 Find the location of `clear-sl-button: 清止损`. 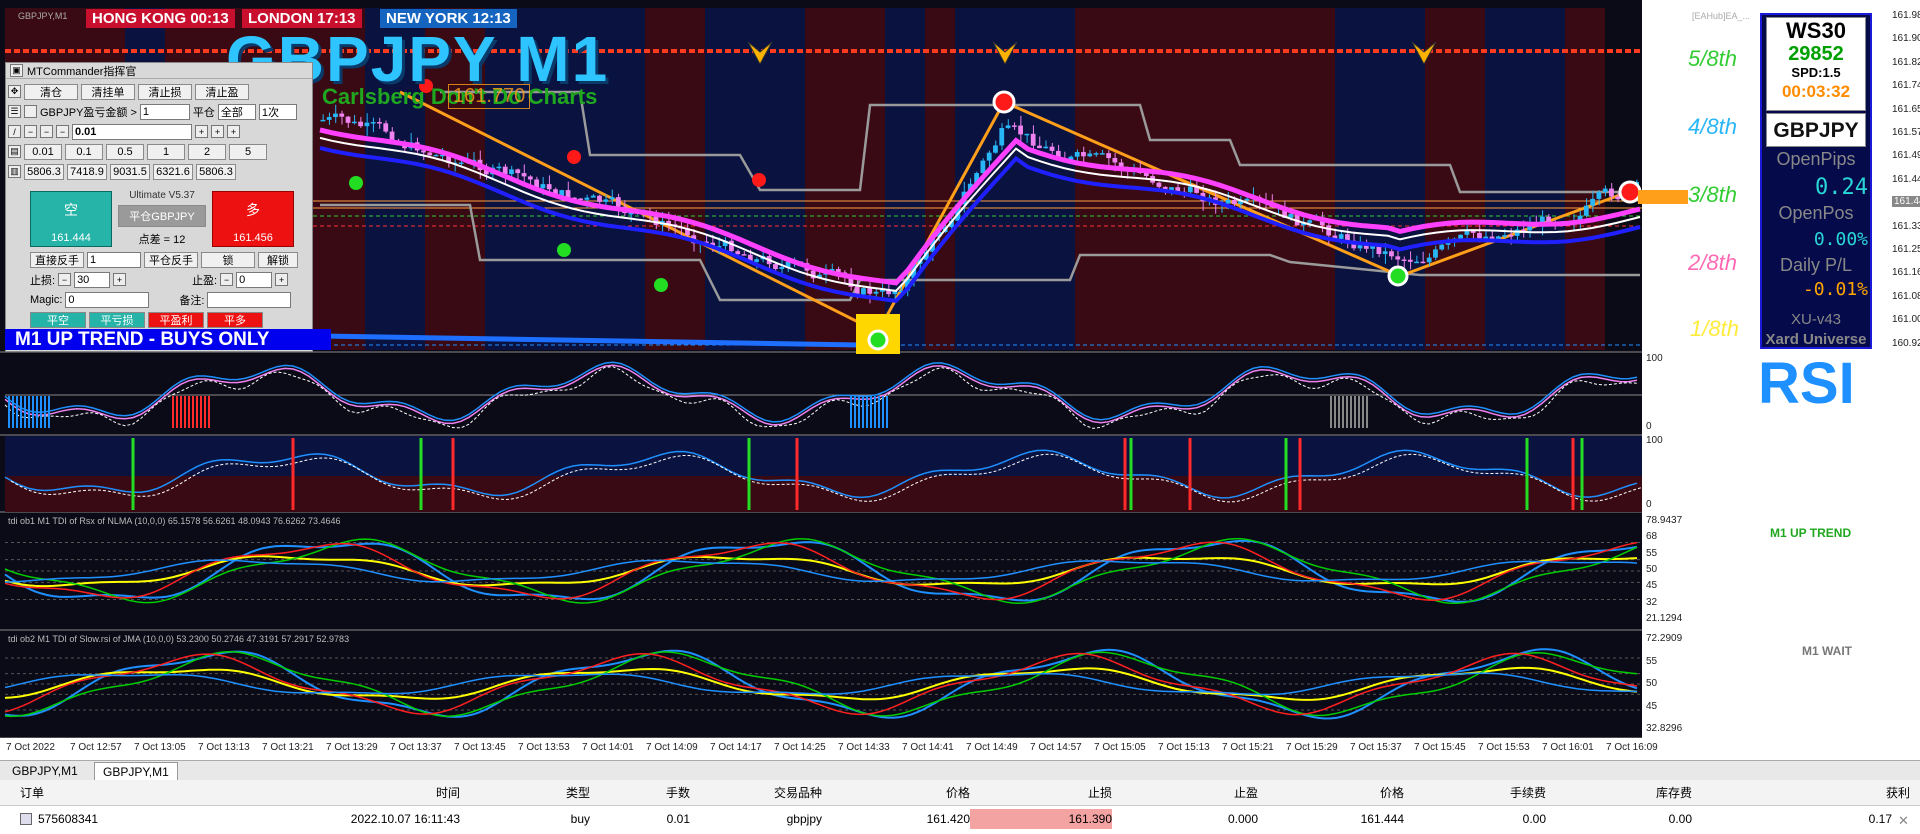

clear-sl-button: 清止损 is located at coordinates (165, 91).